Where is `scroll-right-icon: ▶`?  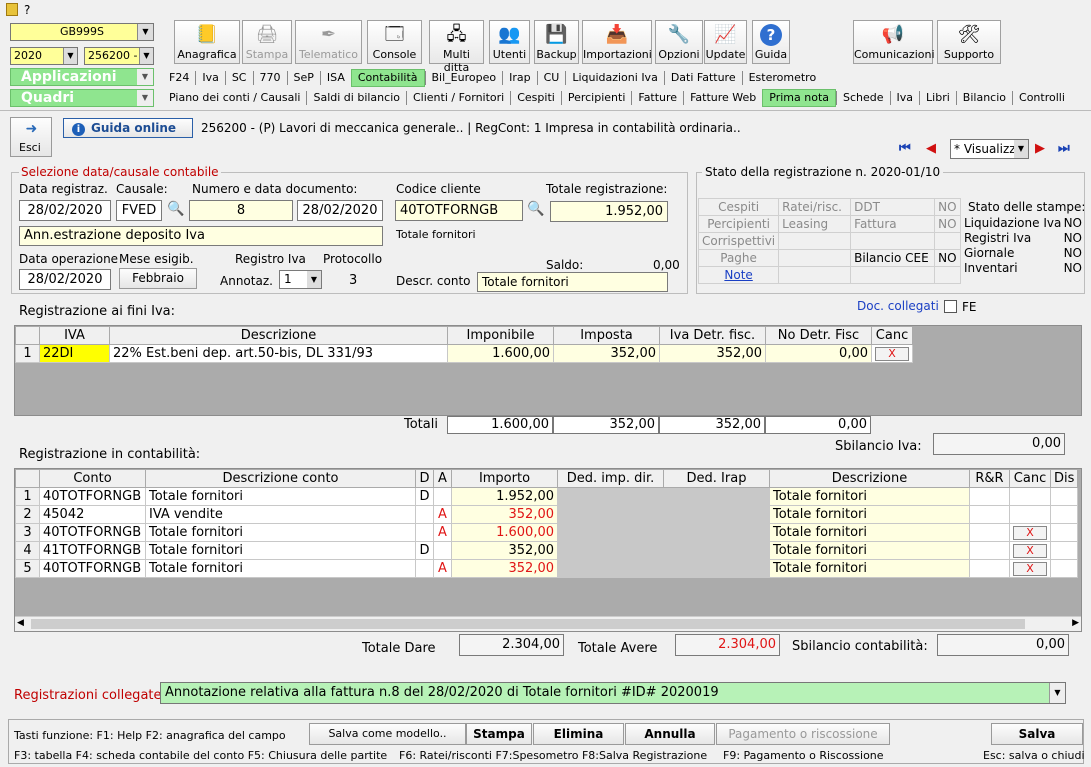
scroll-right-icon: ▶ is located at coordinates (1075, 623).